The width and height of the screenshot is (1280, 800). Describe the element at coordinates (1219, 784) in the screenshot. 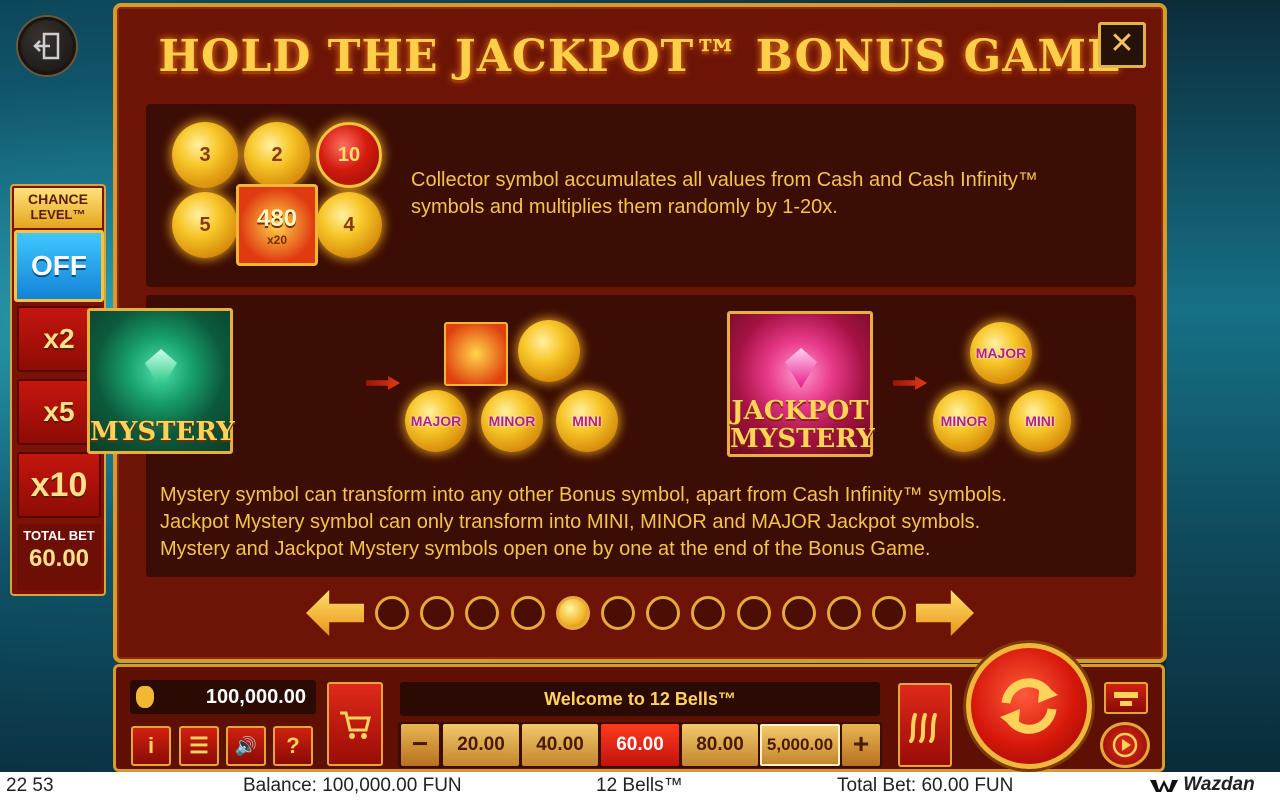

I see `brand-name: Wazdan` at that location.